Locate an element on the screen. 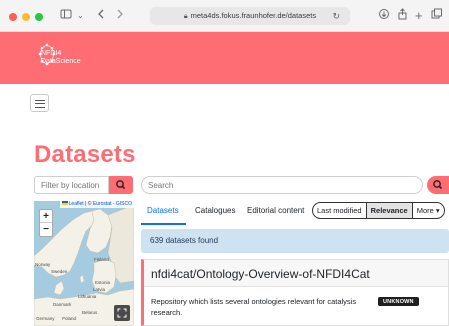  map-label-belarus: Belarus is located at coordinates (90, 312).